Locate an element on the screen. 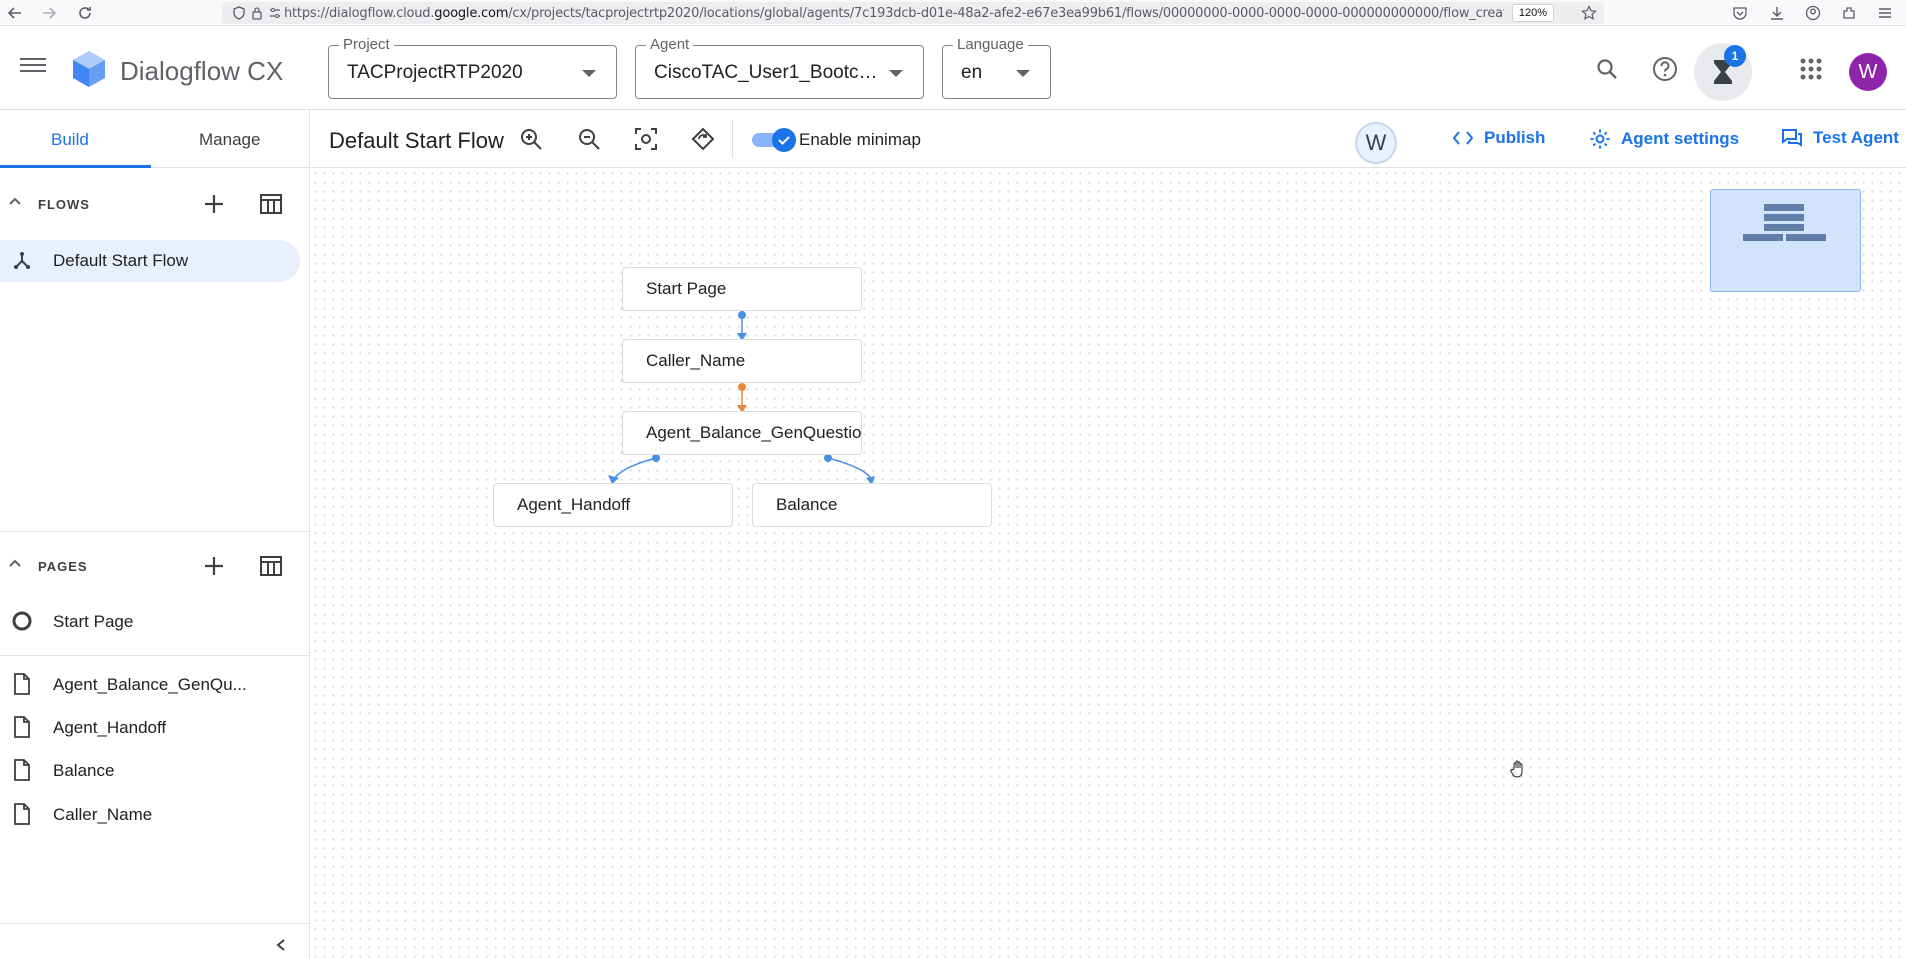  language-label: Language is located at coordinates (990, 44).